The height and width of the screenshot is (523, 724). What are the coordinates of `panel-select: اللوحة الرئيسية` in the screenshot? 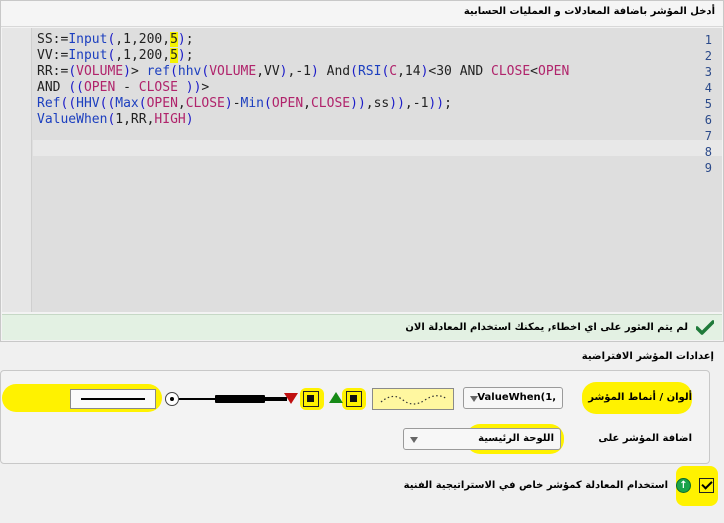 It's located at (482, 439).